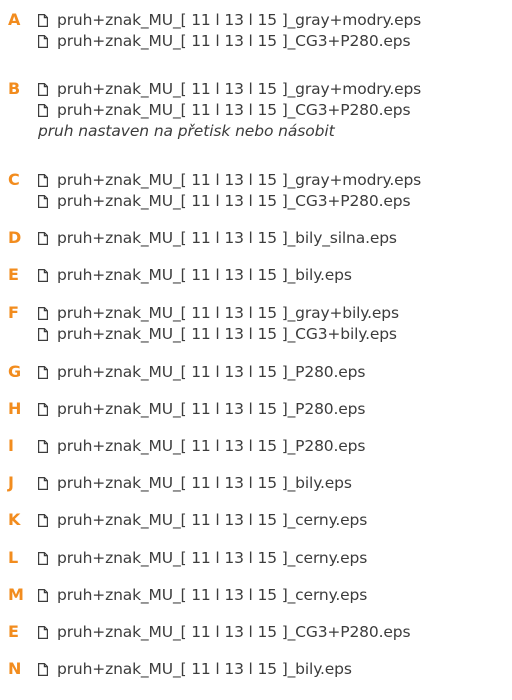 This screenshot has width=512, height=700. What do you see at coordinates (14, 519) in the screenshot?
I see `entry-letter: K` at bounding box center [14, 519].